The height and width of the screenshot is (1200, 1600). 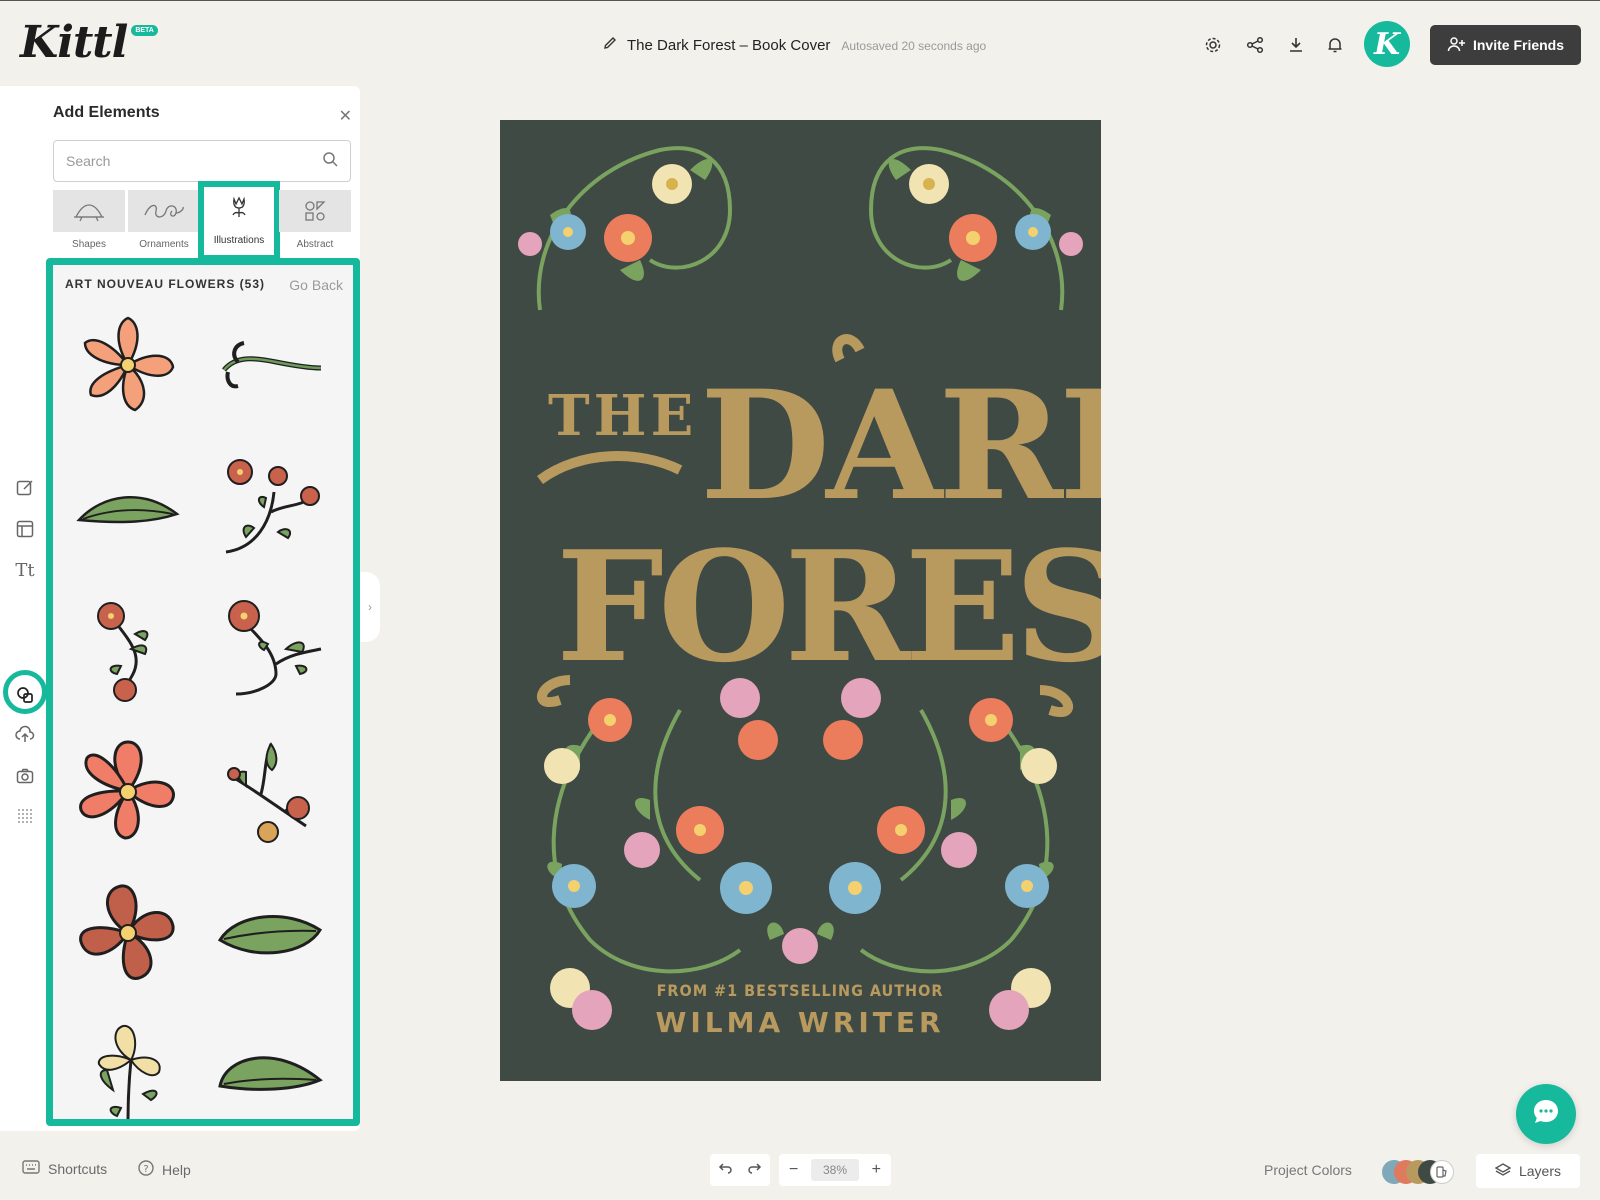 I want to click on coral-flower-illustration, so click(x=128, y=791).